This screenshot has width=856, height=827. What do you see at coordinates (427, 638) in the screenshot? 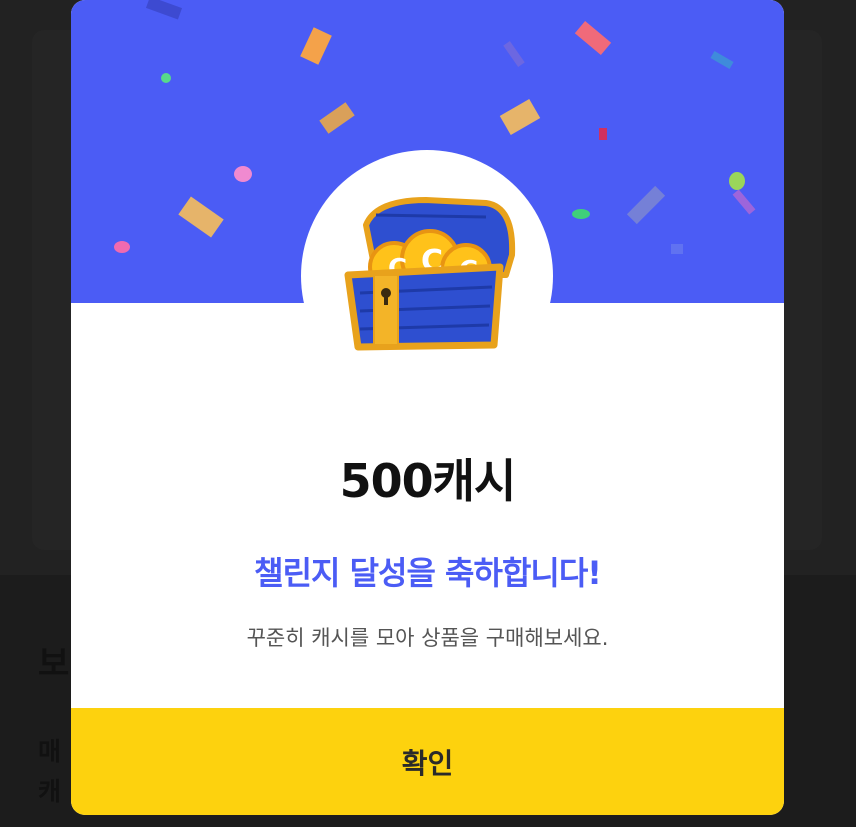
I see `reward-description: 꾸준히 캐시를 모아 상품을 구매해보세요.` at bounding box center [427, 638].